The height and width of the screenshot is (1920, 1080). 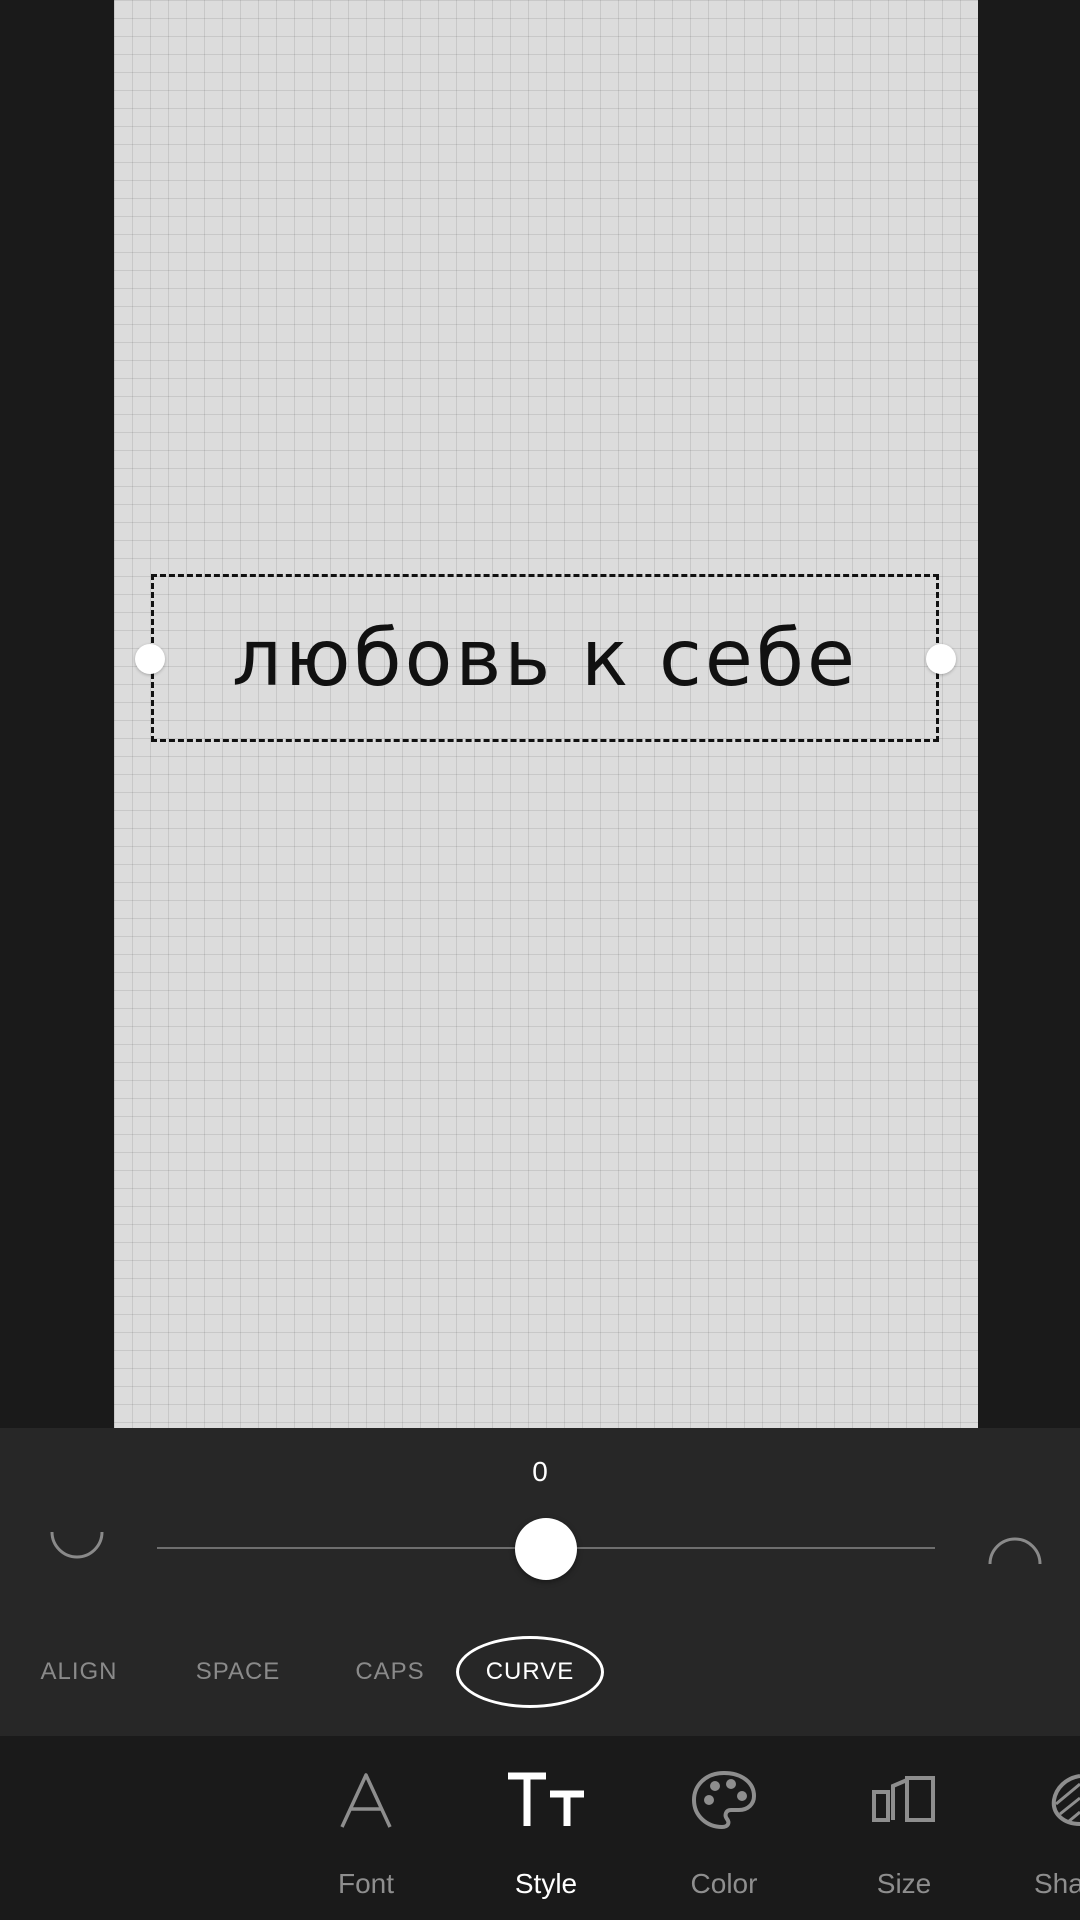 I want to click on toolbar-style-label: Style, so click(x=546, y=1883).